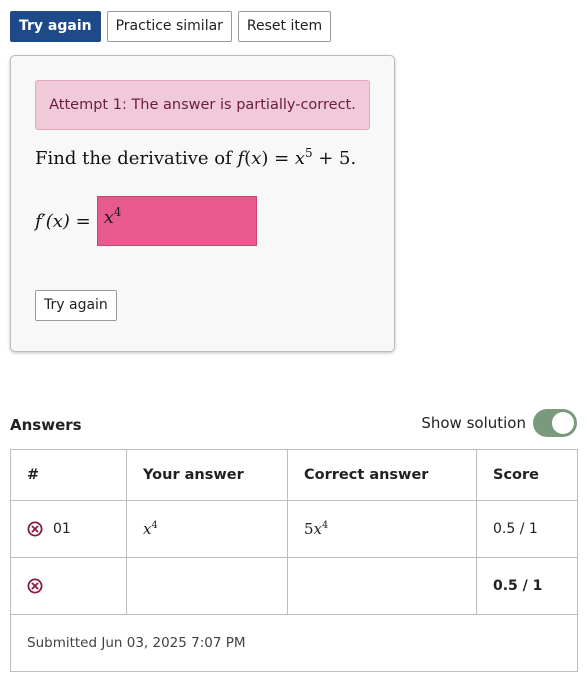  Describe the element at coordinates (325, 525) in the screenshot. I see `correct-answer-exponent: 4` at that location.